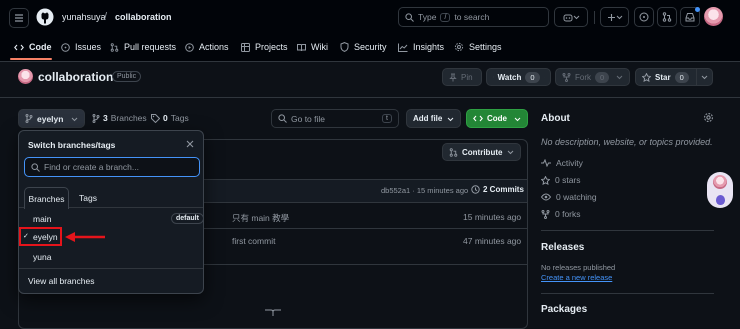 Image resolution: width=740 pixels, height=329 pixels. Describe the element at coordinates (510, 77) in the screenshot. I see `watch-label: Watch` at that location.